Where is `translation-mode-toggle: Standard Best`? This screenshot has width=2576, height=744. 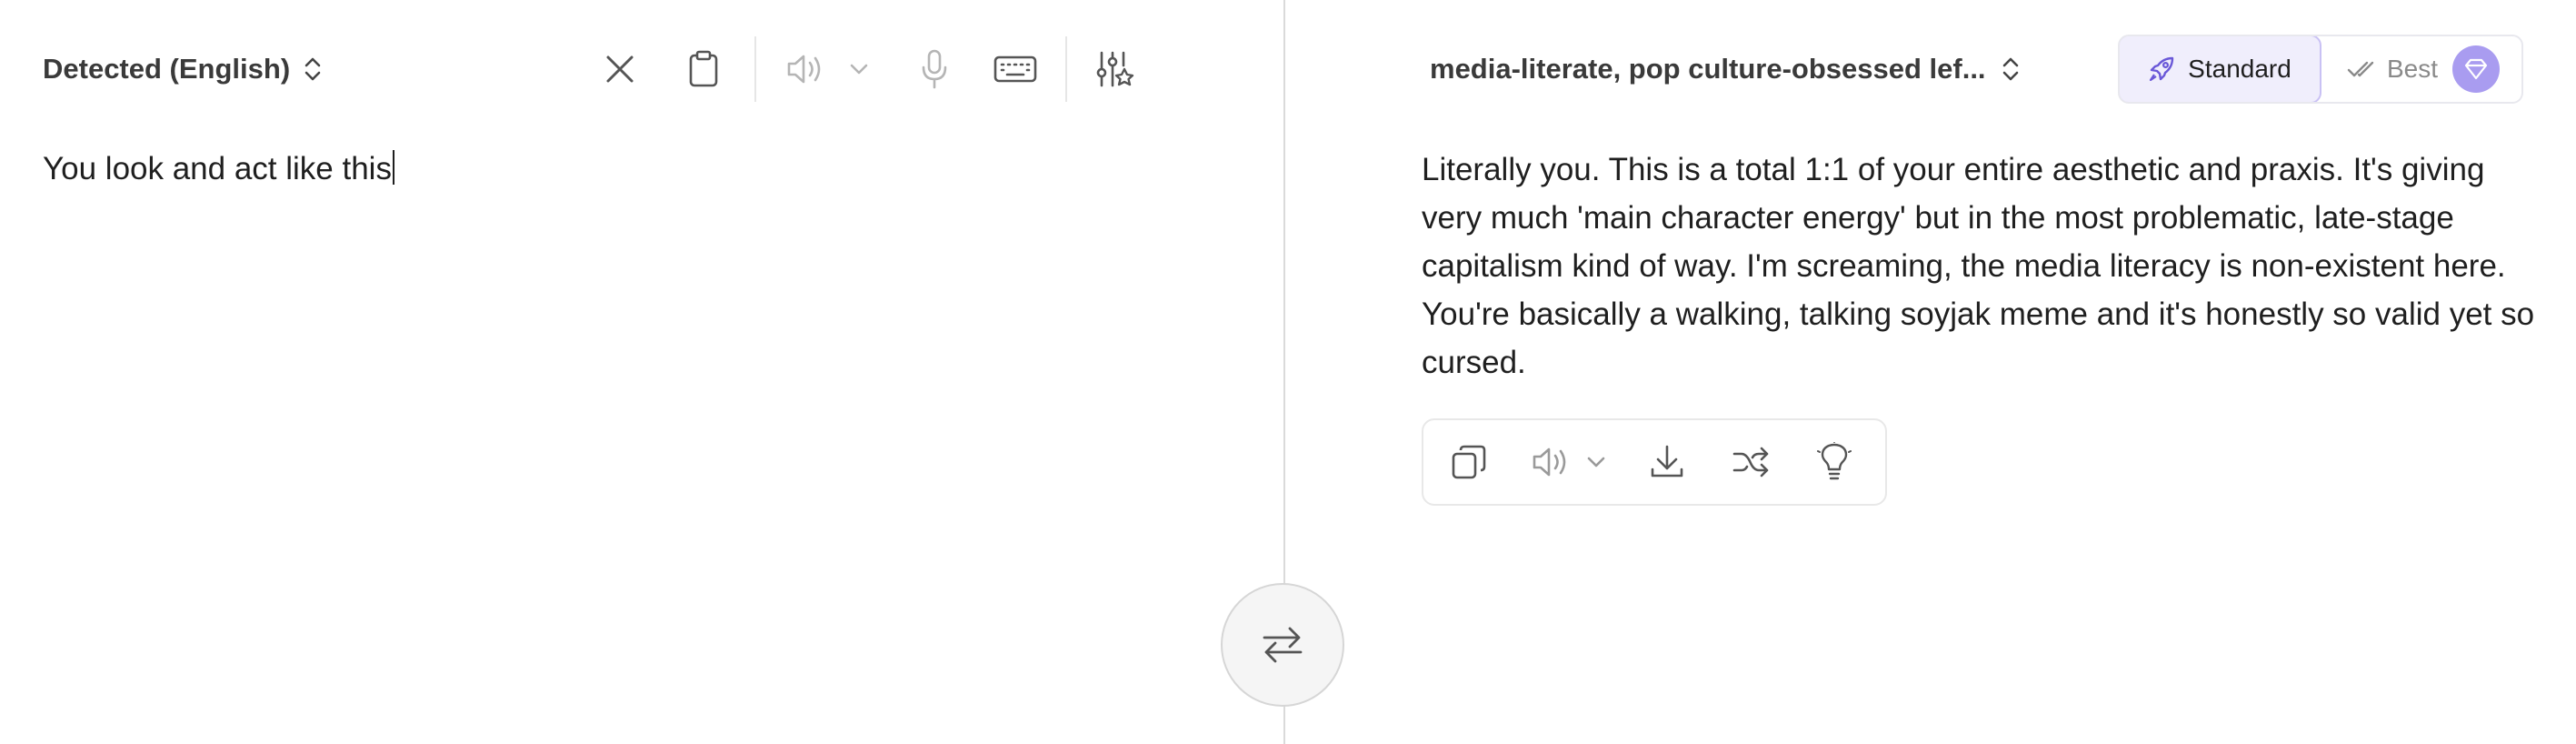 translation-mode-toggle: Standard Best is located at coordinates (2320, 69).